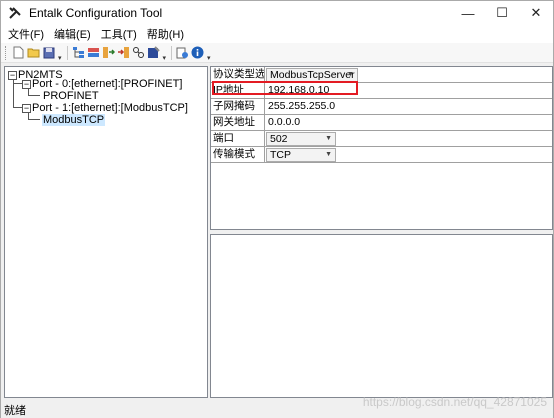 The width and height of the screenshot is (554, 418). Describe the element at coordinates (381, 155) in the screenshot. I see `property-row-transfer: 传输模式 TCP ▼` at that location.